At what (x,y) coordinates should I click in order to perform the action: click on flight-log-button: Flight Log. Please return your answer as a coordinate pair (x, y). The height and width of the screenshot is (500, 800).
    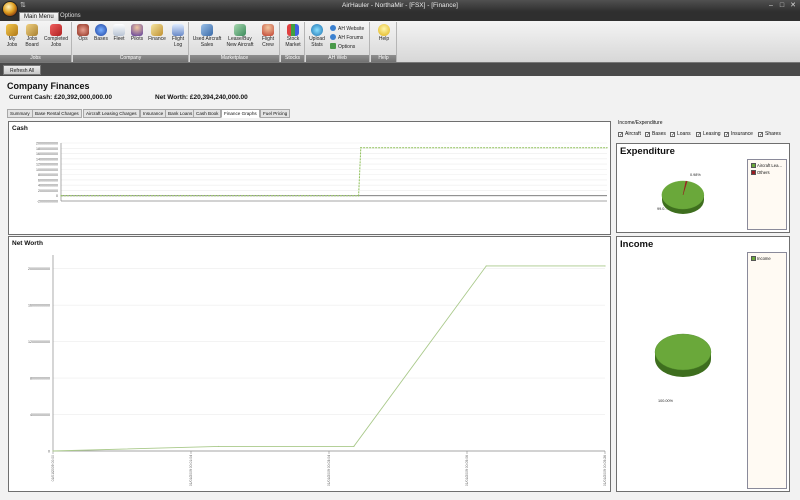
    Looking at the image, I should click on (178, 36).